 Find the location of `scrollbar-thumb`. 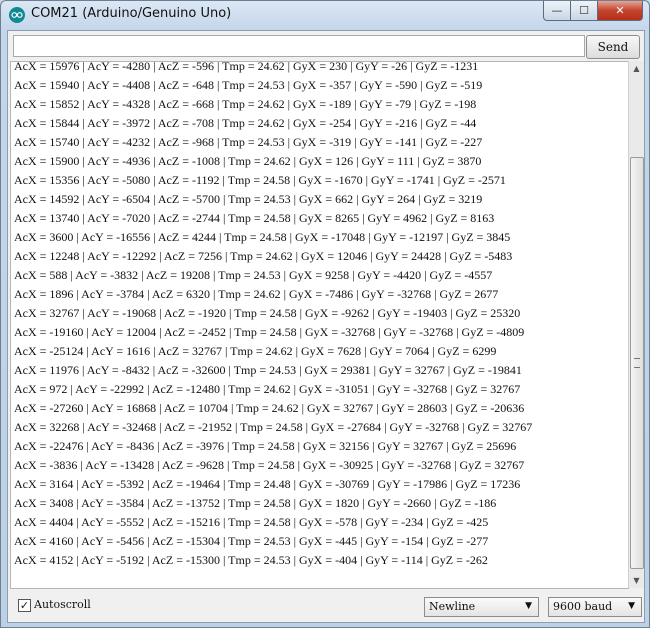

scrollbar-thumb is located at coordinates (637, 363).